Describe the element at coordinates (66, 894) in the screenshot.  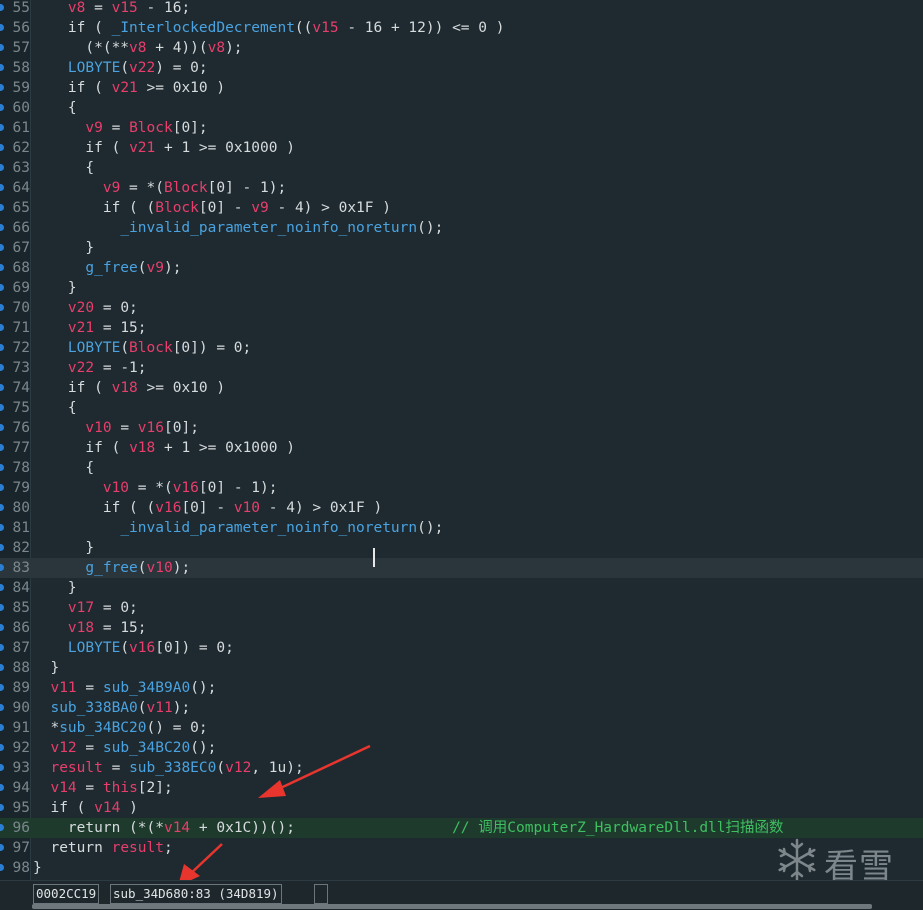
I see `status-address: 0002CC19` at that location.